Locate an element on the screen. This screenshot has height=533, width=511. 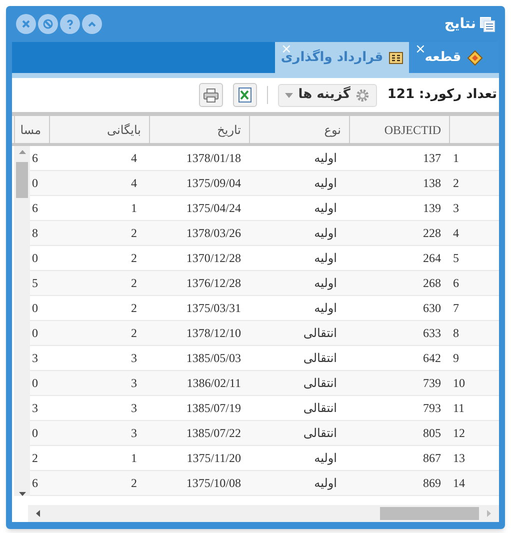
table-cell-text: 11 is located at coordinates (459, 408).